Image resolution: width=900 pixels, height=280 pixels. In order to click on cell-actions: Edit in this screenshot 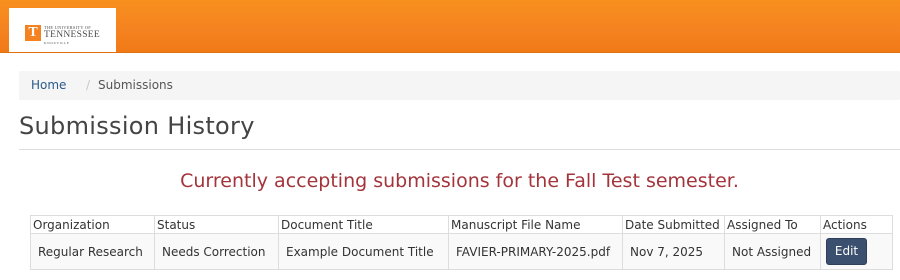, I will do `click(856, 251)`.